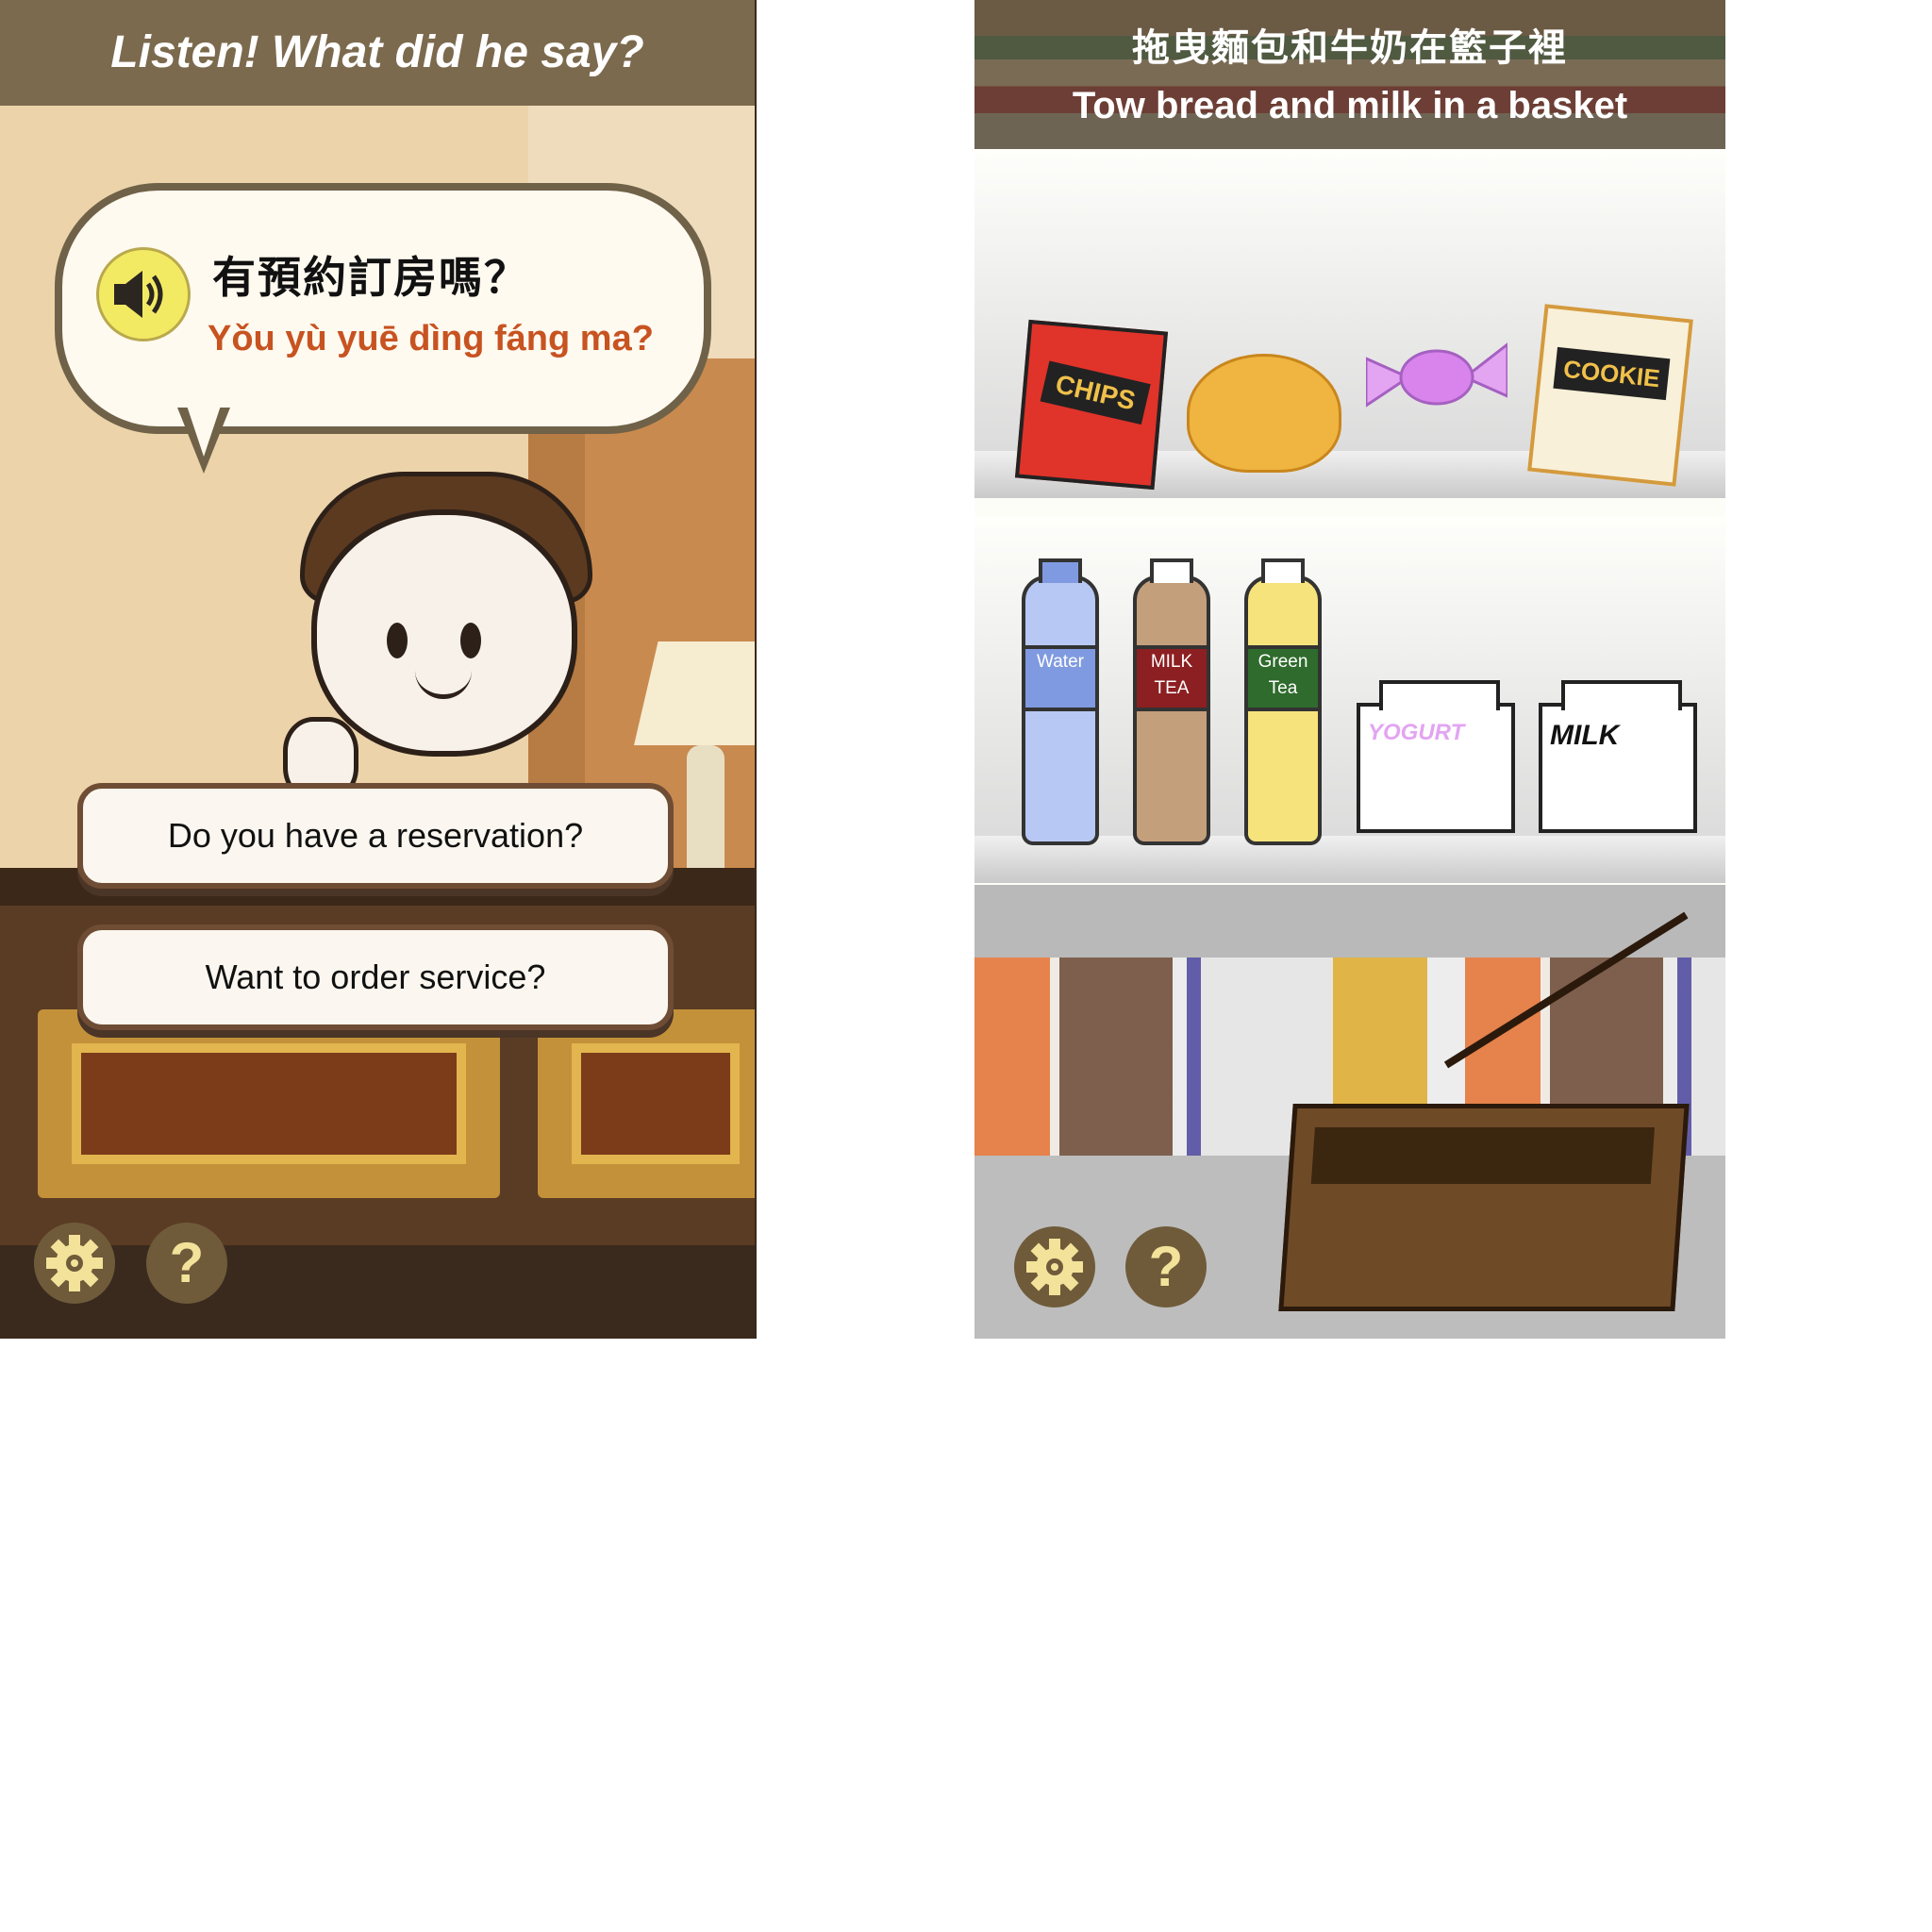 The image size is (1932, 1932). What do you see at coordinates (1417, 732) in the screenshot?
I see `yogurt-label: YOGURT` at bounding box center [1417, 732].